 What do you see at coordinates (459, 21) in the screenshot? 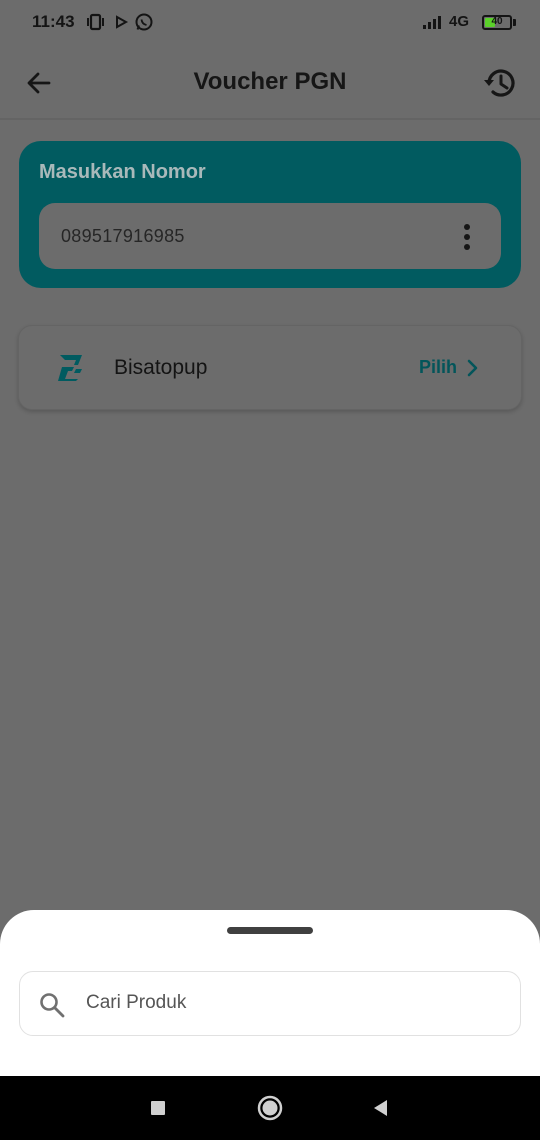
I see `network-type: 4G` at bounding box center [459, 21].